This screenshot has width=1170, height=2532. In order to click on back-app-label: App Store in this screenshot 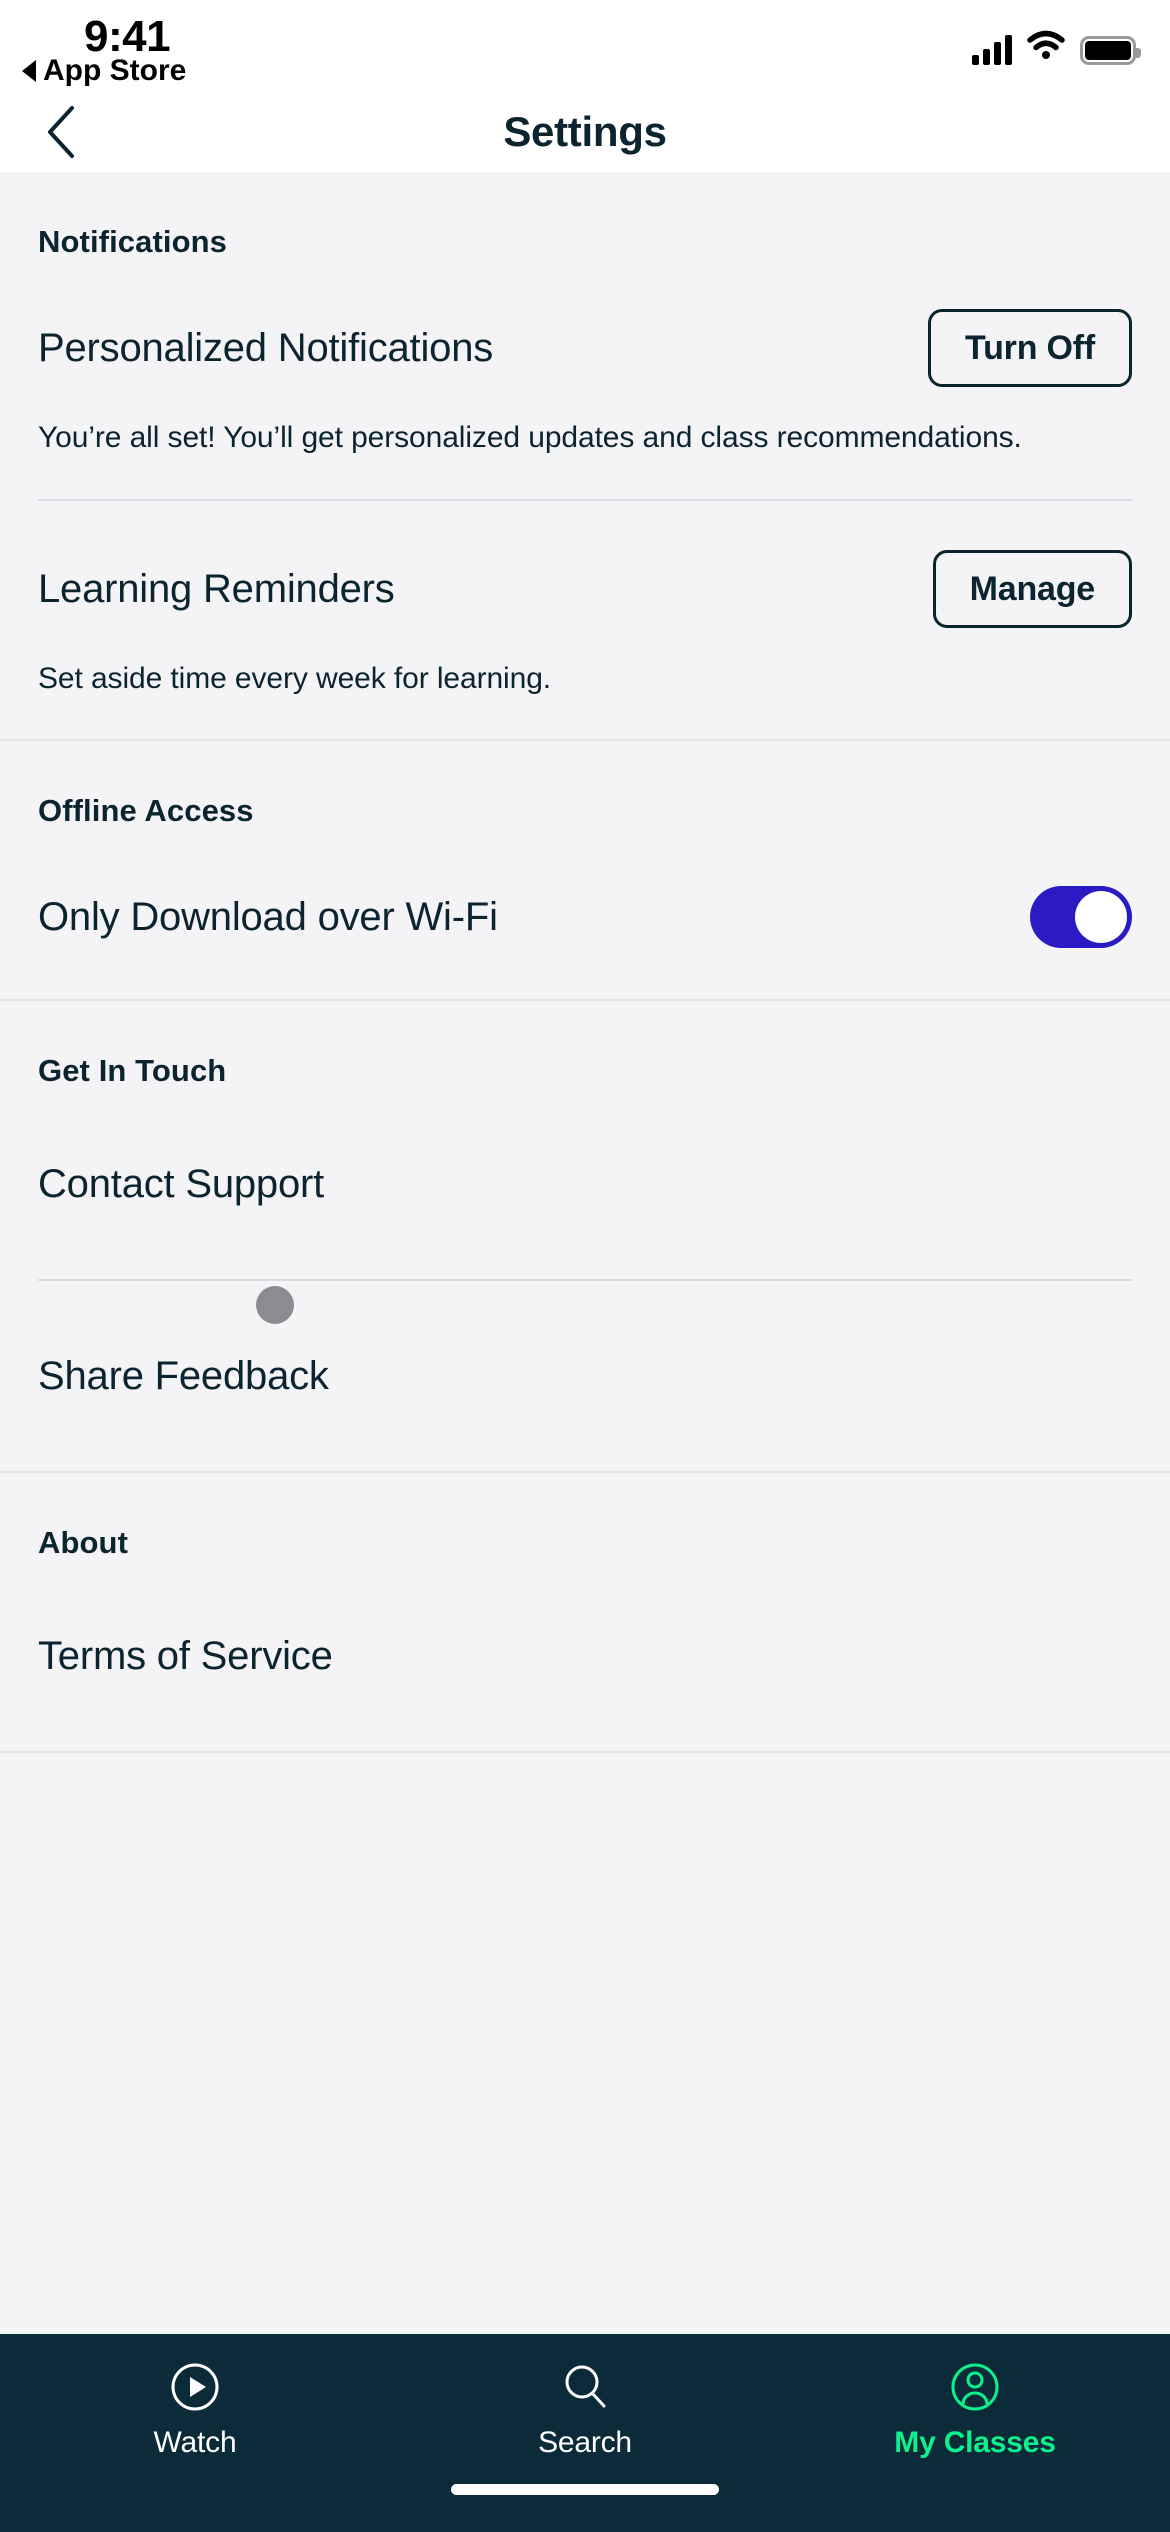, I will do `click(115, 70)`.